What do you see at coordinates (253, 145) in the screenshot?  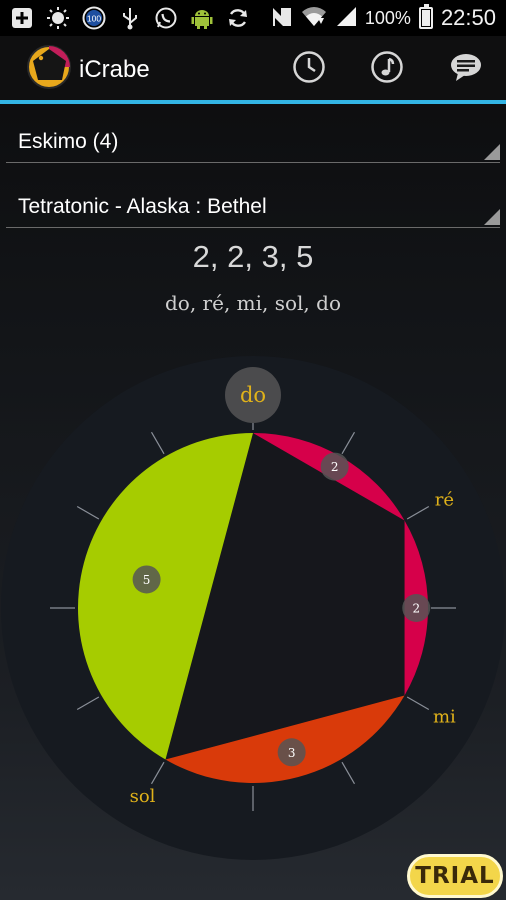 I see `scale-family-dropdown: Eskimo (4)` at bounding box center [253, 145].